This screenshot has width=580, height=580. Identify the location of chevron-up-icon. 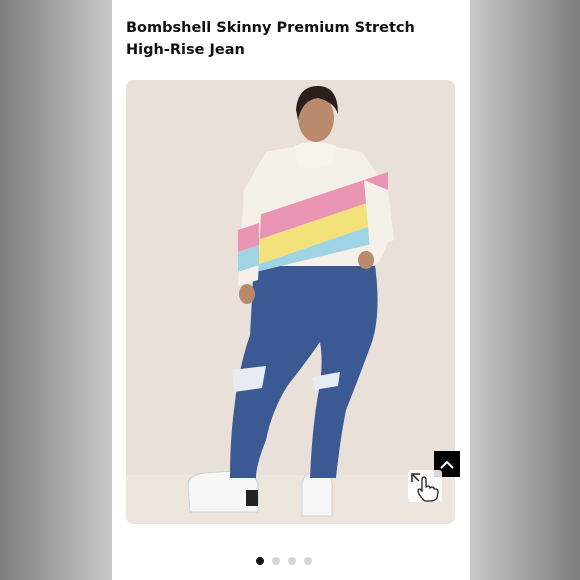
(447, 464).